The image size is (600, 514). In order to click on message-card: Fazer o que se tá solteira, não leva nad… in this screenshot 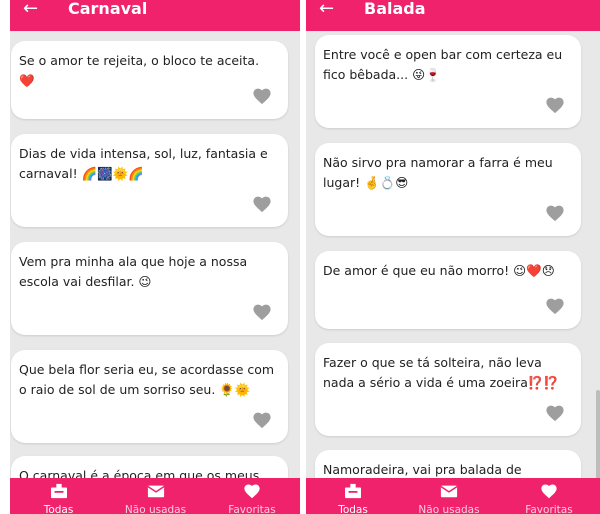, I will do `click(448, 389)`.